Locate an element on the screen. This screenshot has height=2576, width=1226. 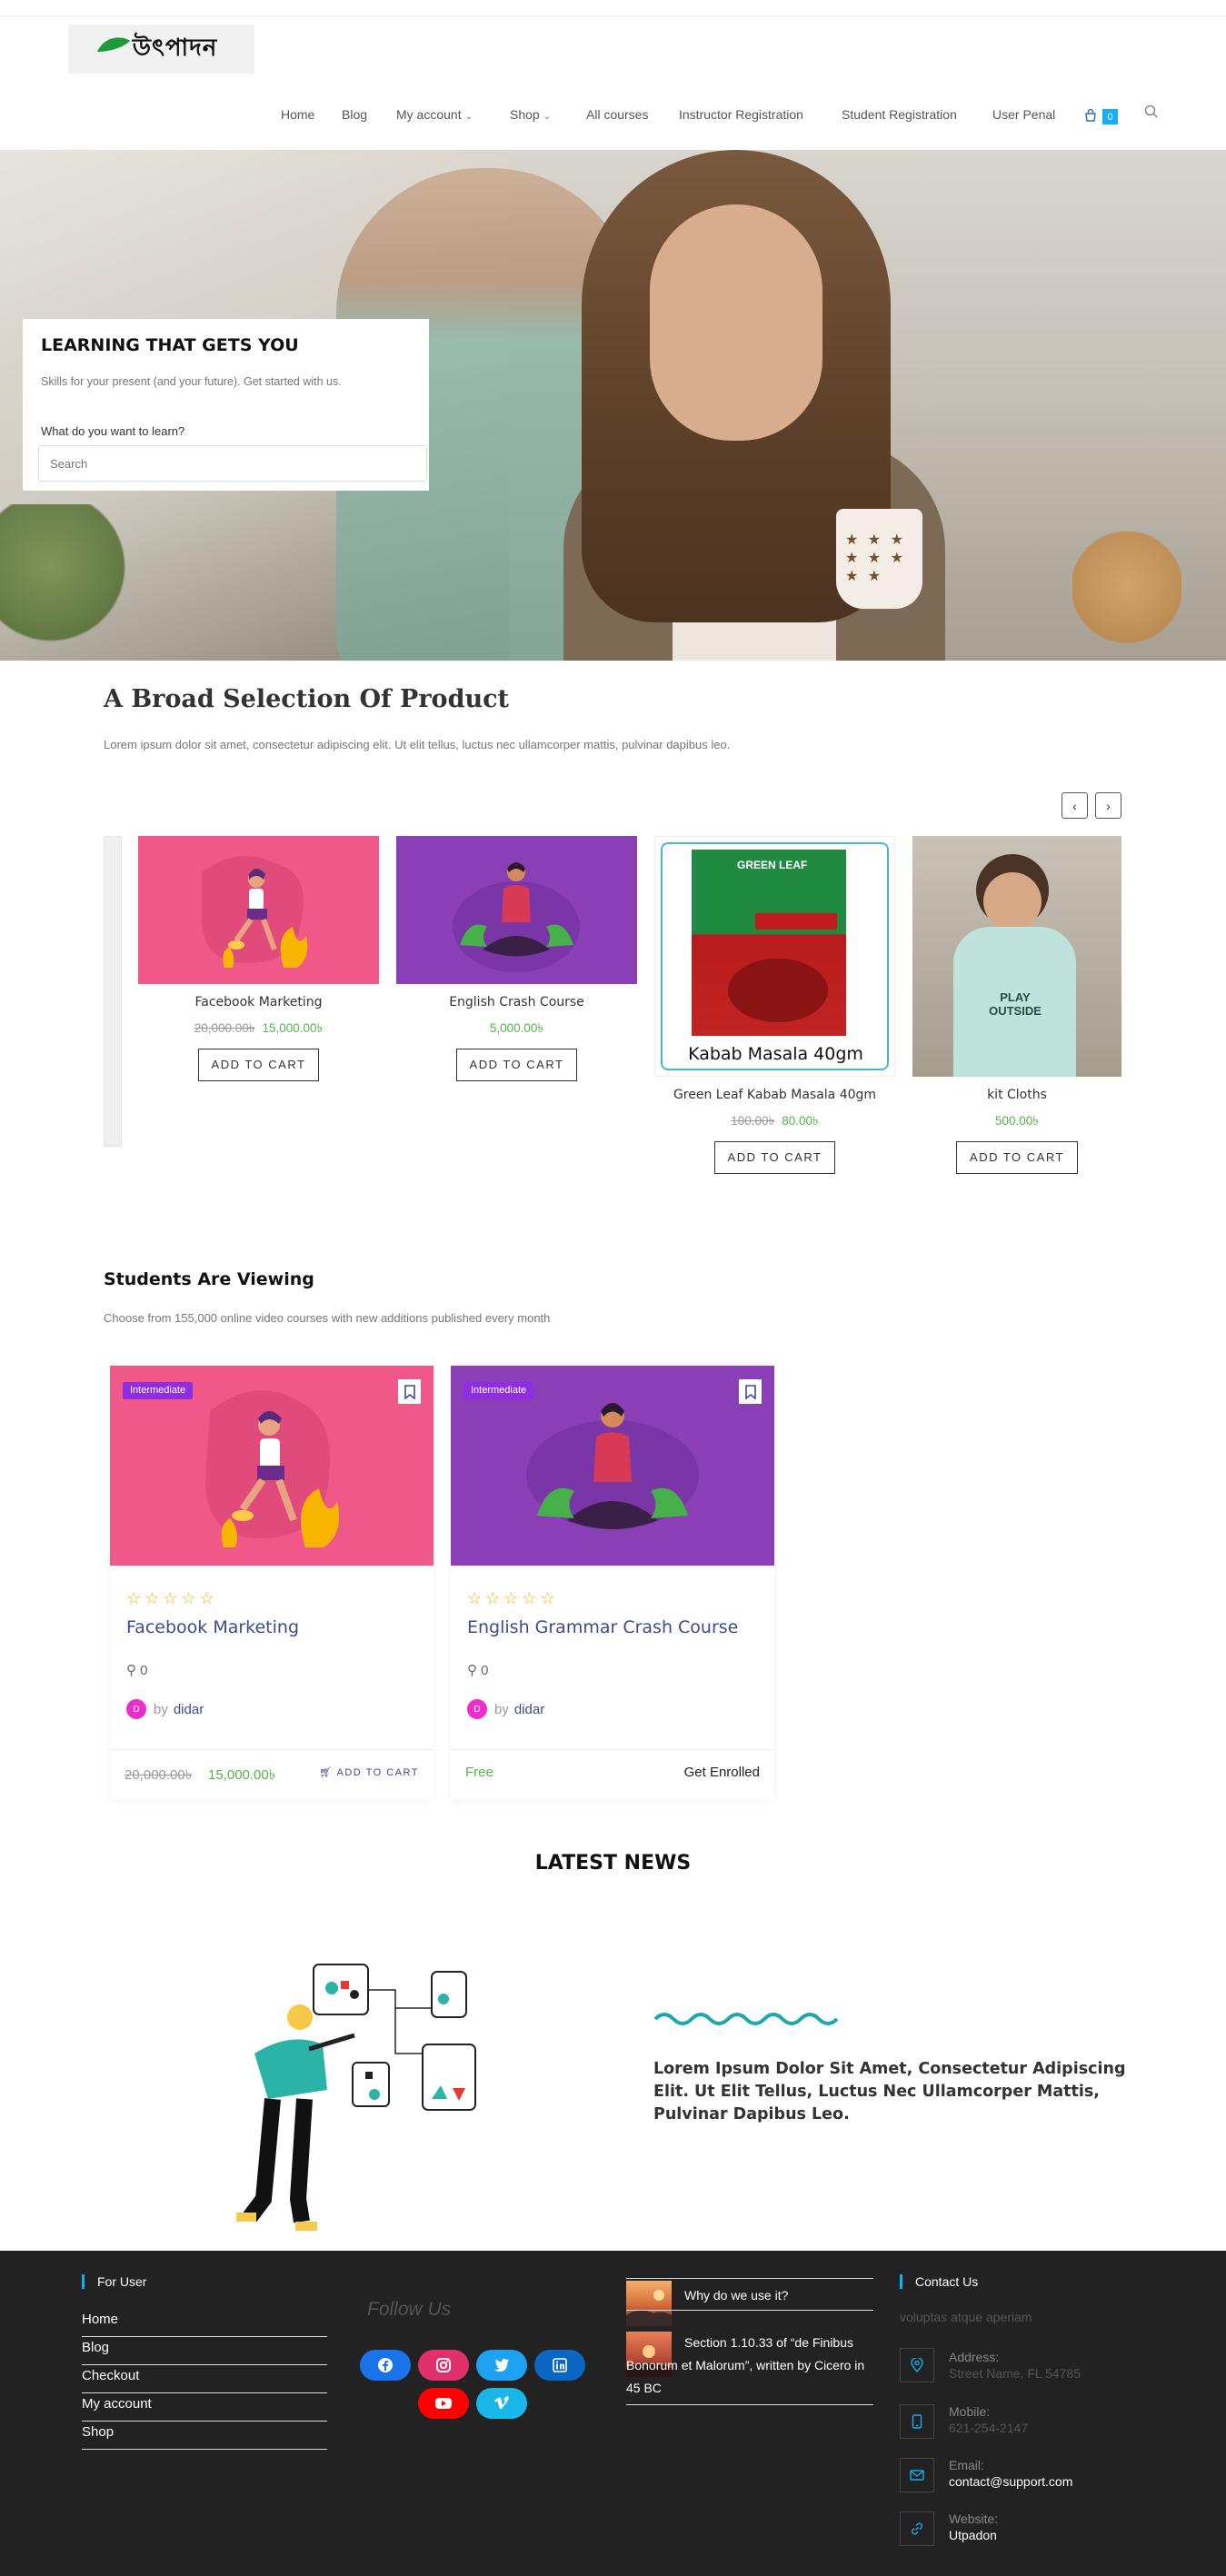
footer-link-checkout: Checkout is located at coordinates (204, 2379).